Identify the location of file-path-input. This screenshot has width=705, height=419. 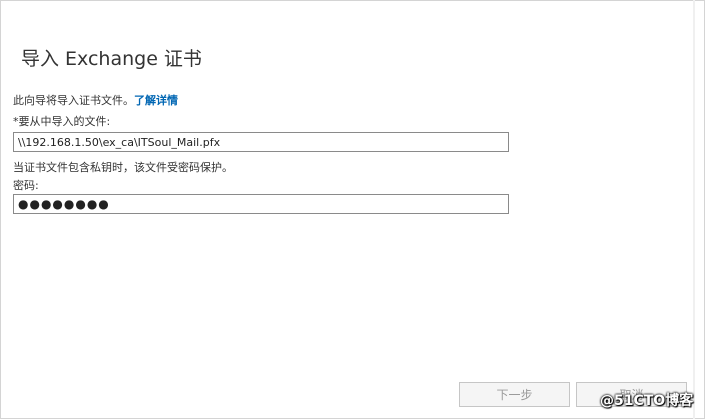
(261, 142).